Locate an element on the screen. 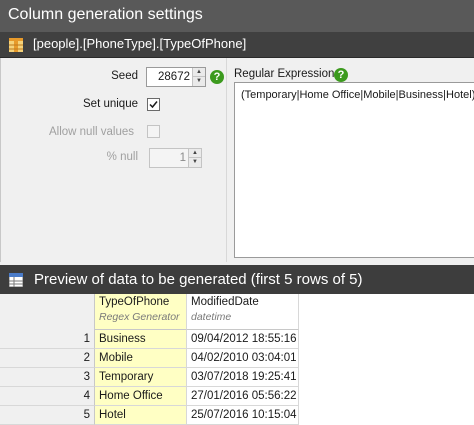  column-header-typeofphone: TypeOfPhone Regex Generator is located at coordinates (141, 312).